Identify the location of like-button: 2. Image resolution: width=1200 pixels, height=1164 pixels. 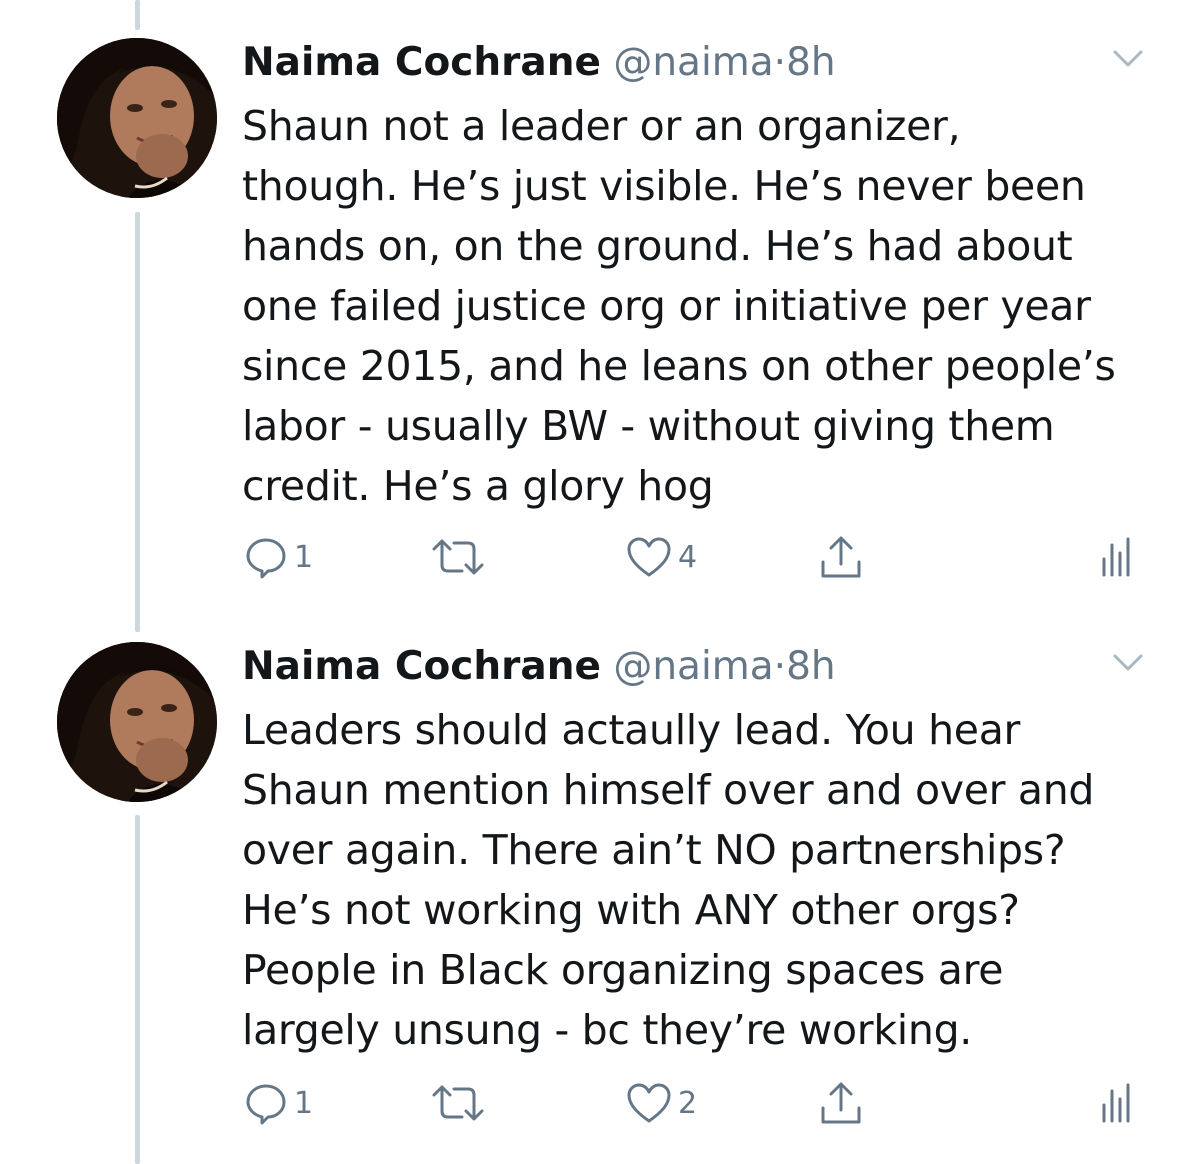
(661, 1103).